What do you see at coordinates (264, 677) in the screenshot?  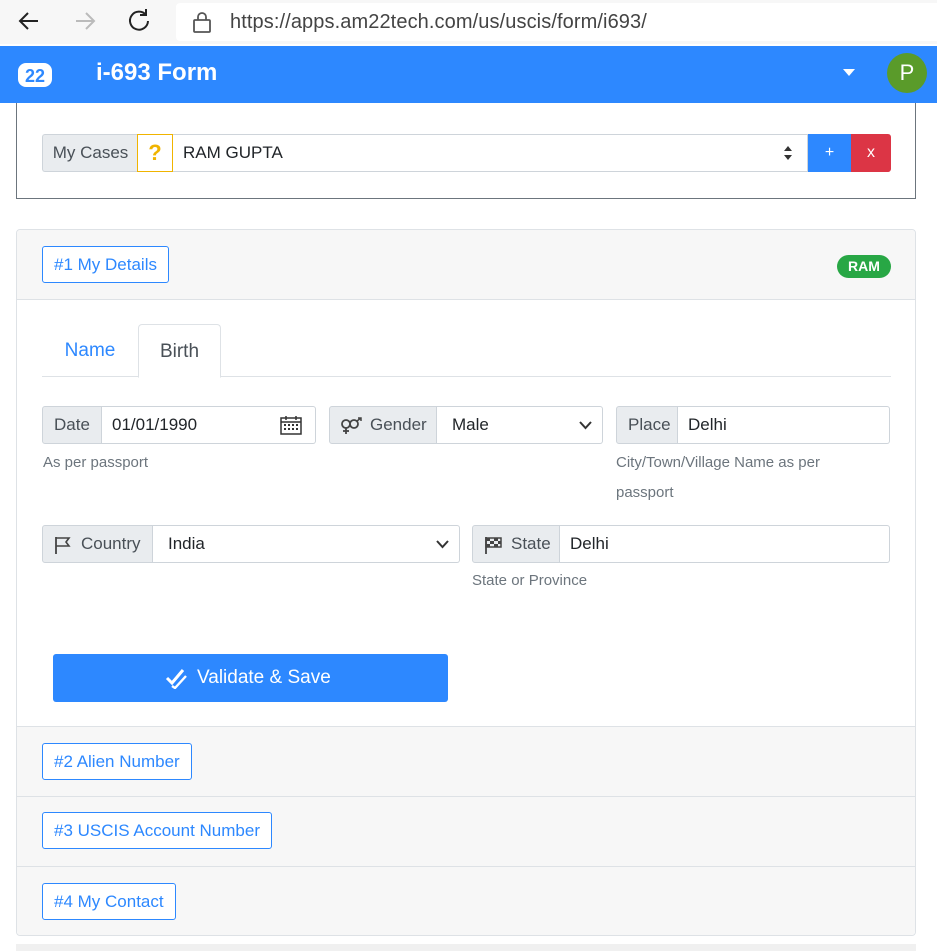 I see `validate-save-label: Validate & Save` at bounding box center [264, 677].